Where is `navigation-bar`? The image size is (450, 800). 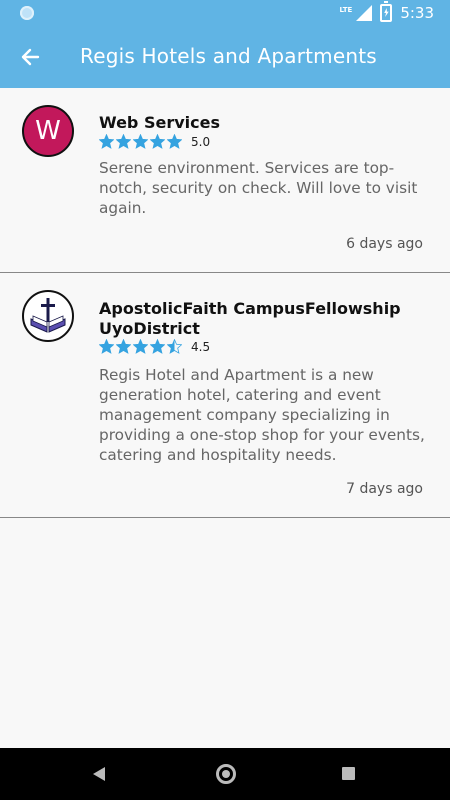
navigation-bar is located at coordinates (225, 774).